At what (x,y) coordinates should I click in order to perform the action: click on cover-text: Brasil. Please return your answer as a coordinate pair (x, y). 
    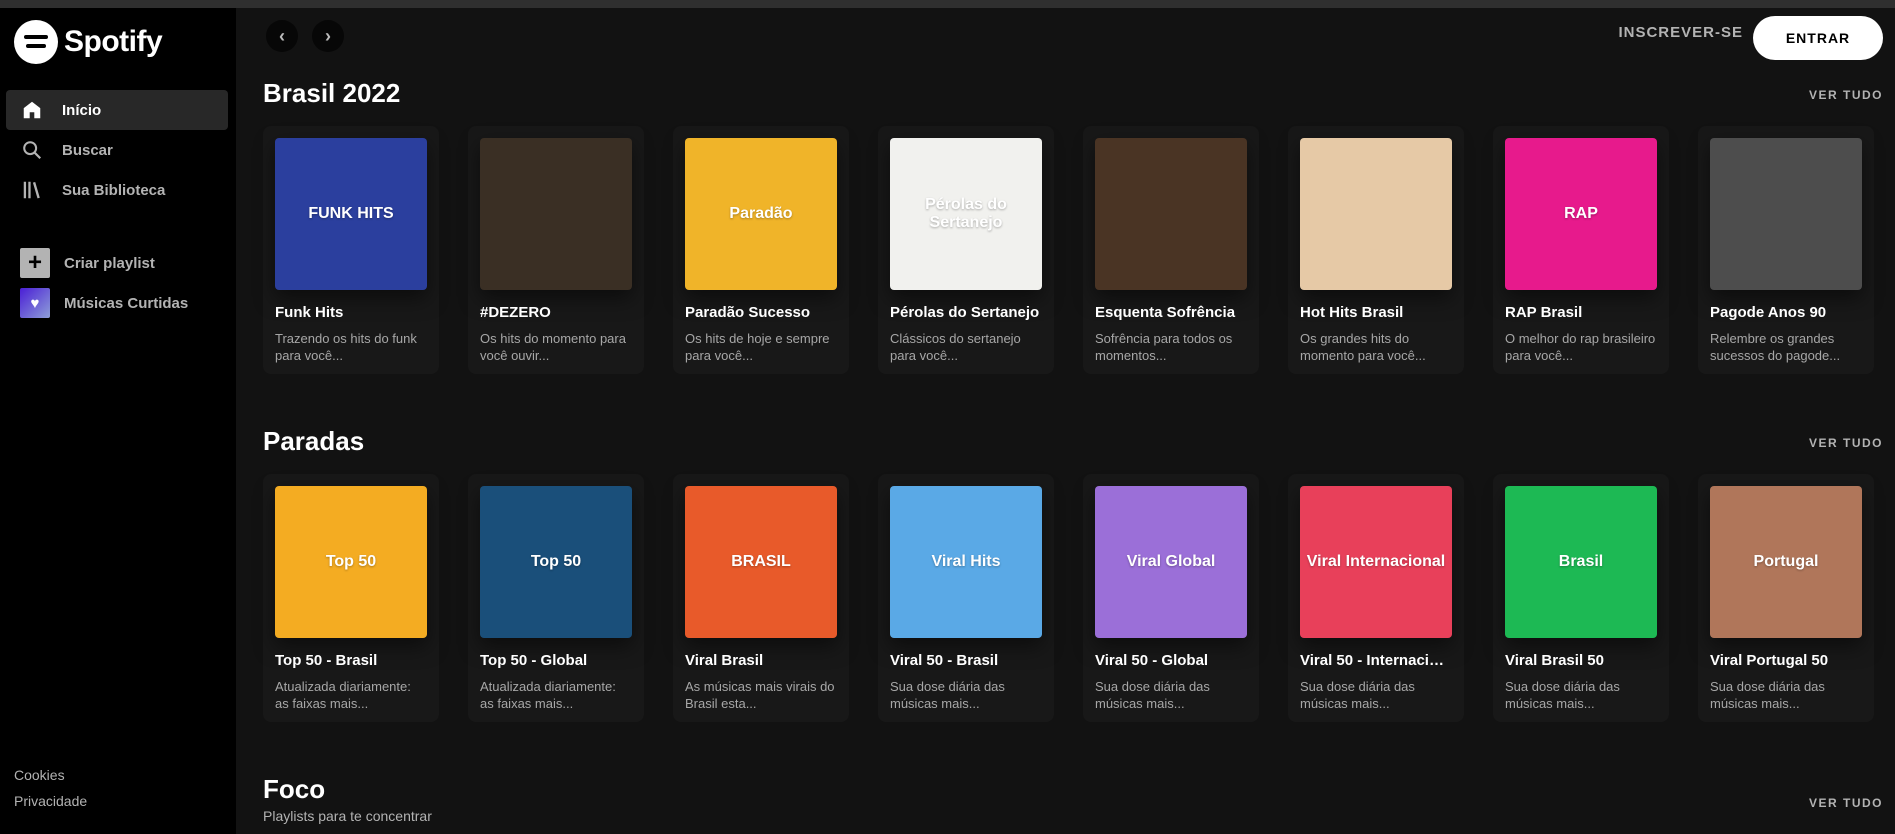
    Looking at the image, I should click on (1581, 561).